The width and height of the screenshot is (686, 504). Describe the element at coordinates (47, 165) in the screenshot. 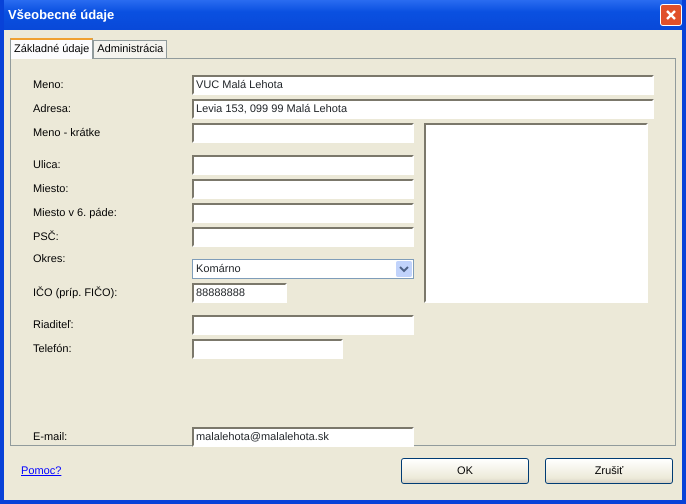

I see `field-label: Ulica:` at that location.